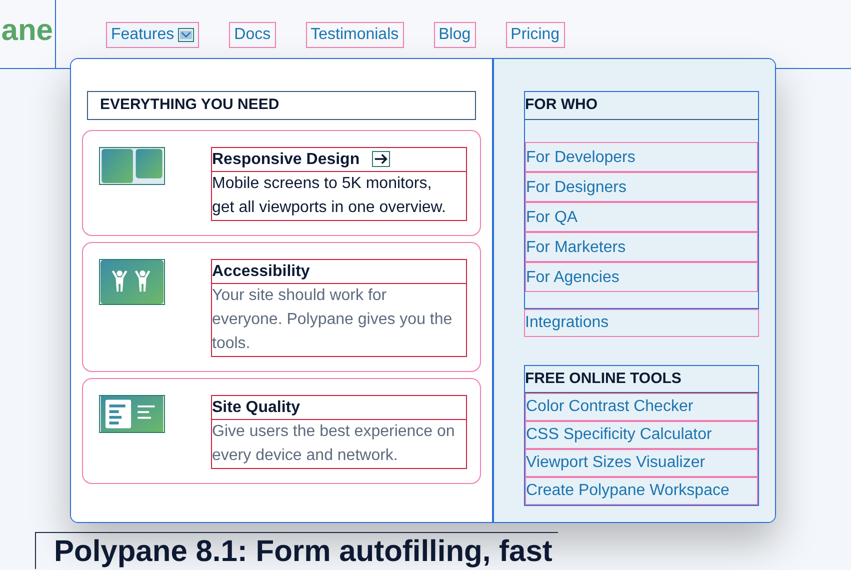  What do you see at coordinates (455, 35) in the screenshot?
I see `nav-link: Blog` at bounding box center [455, 35].